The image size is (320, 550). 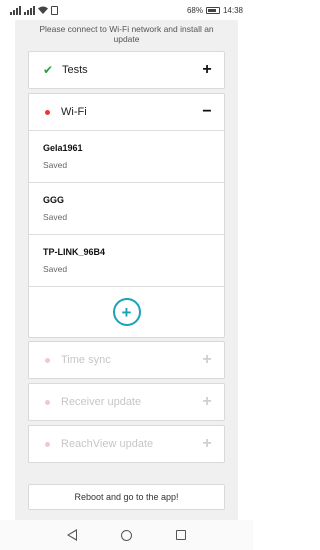 What do you see at coordinates (194, 10) in the screenshot?
I see `battery-percent: 68%` at bounding box center [194, 10].